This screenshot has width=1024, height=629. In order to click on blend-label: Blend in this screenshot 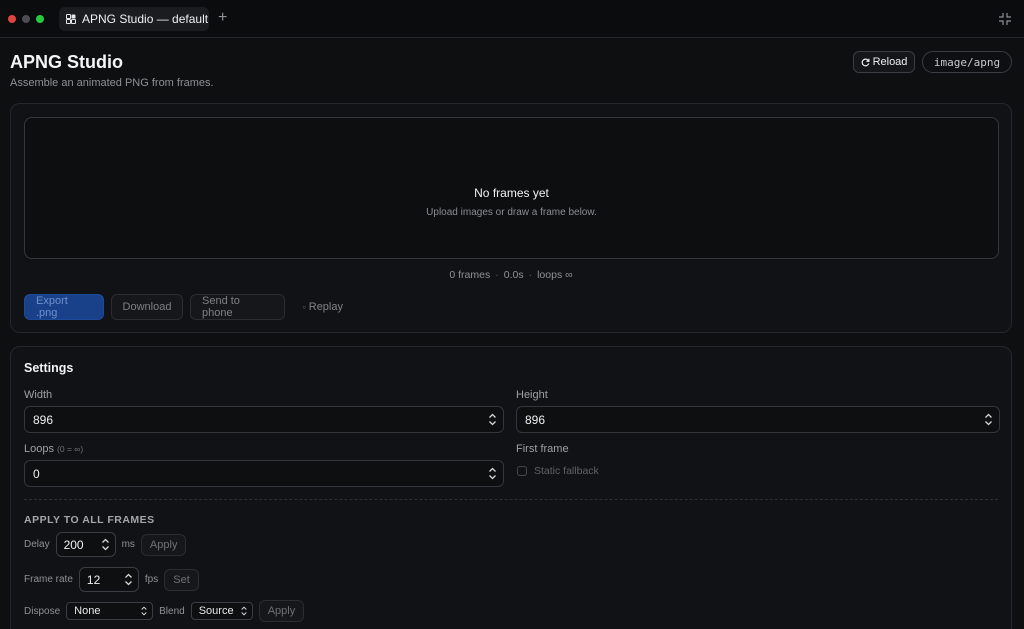, I will do `click(172, 611)`.